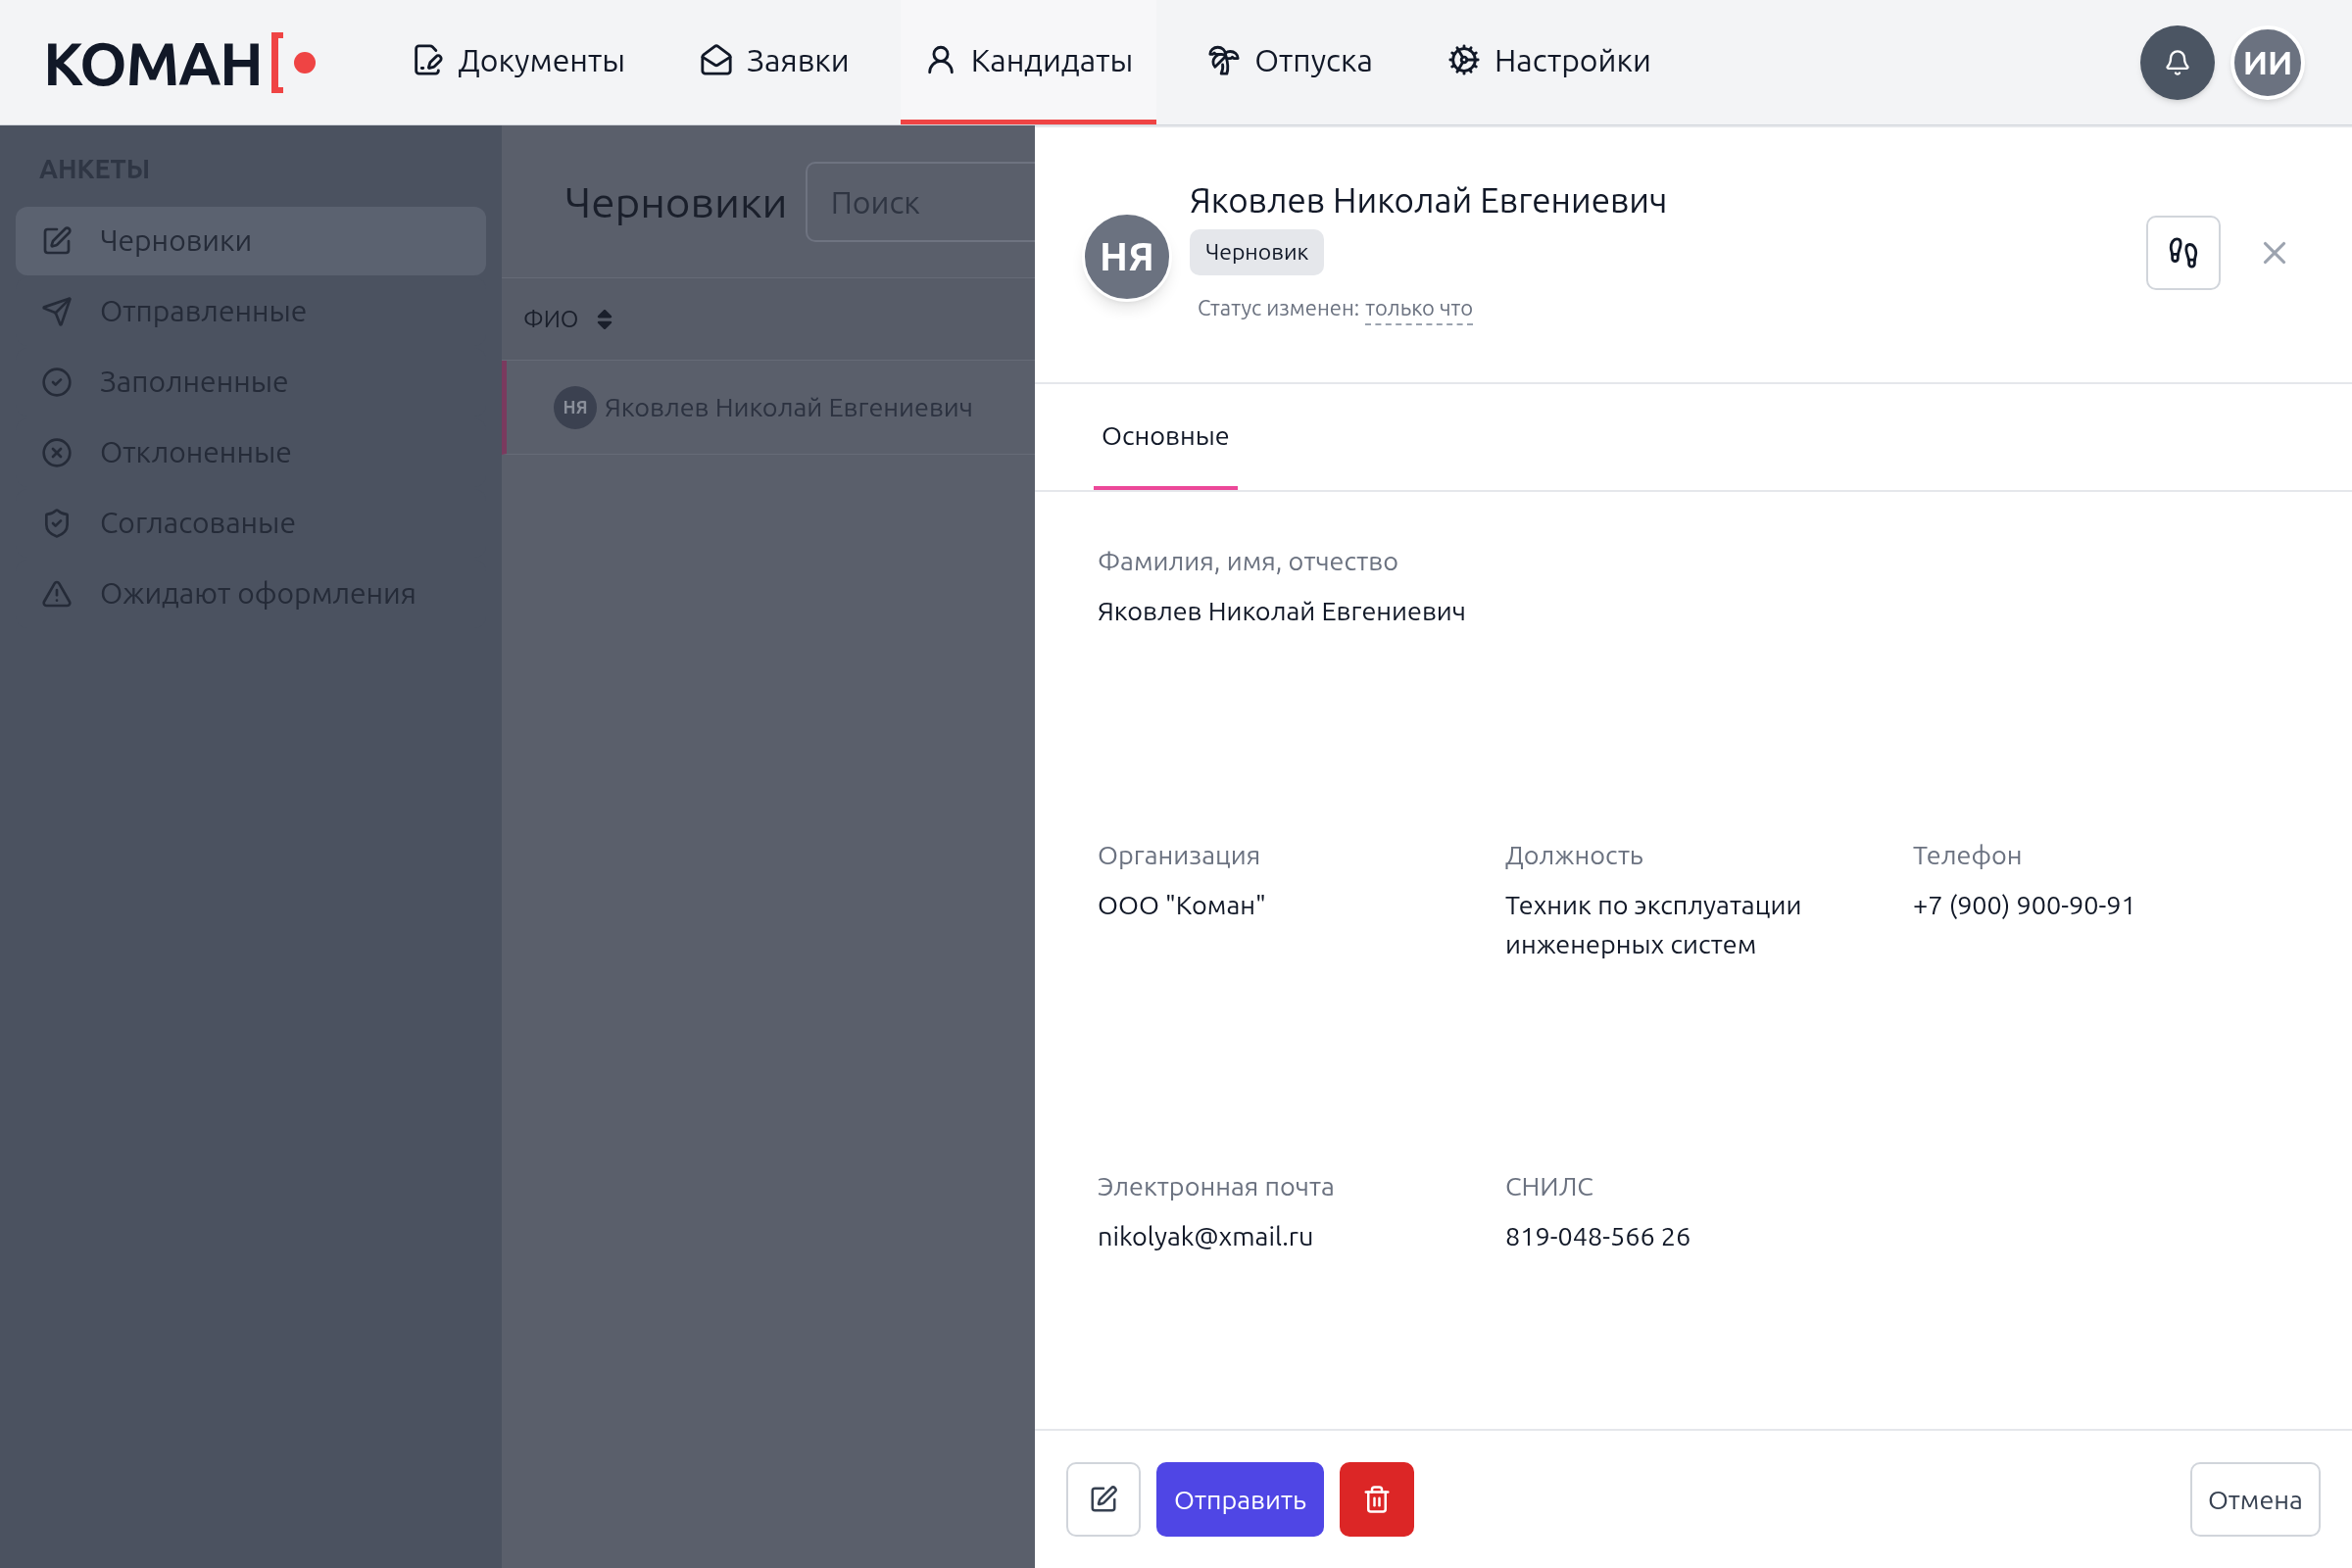  I want to click on bell-icon, so click(2177, 62).